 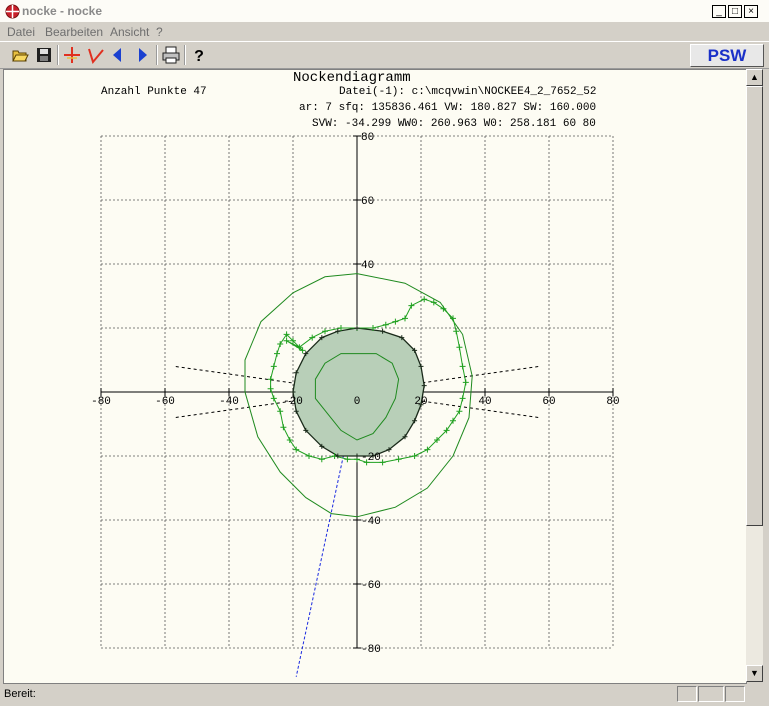 I want to click on help-icon: ?, so click(x=199, y=55).